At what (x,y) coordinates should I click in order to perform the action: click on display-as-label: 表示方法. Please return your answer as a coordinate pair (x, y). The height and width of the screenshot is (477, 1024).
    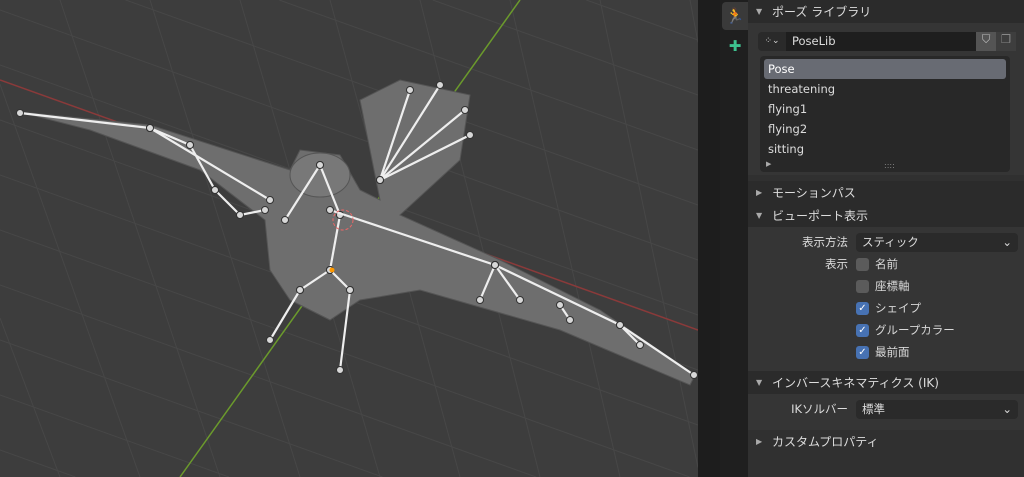
    Looking at the image, I should click on (825, 242).